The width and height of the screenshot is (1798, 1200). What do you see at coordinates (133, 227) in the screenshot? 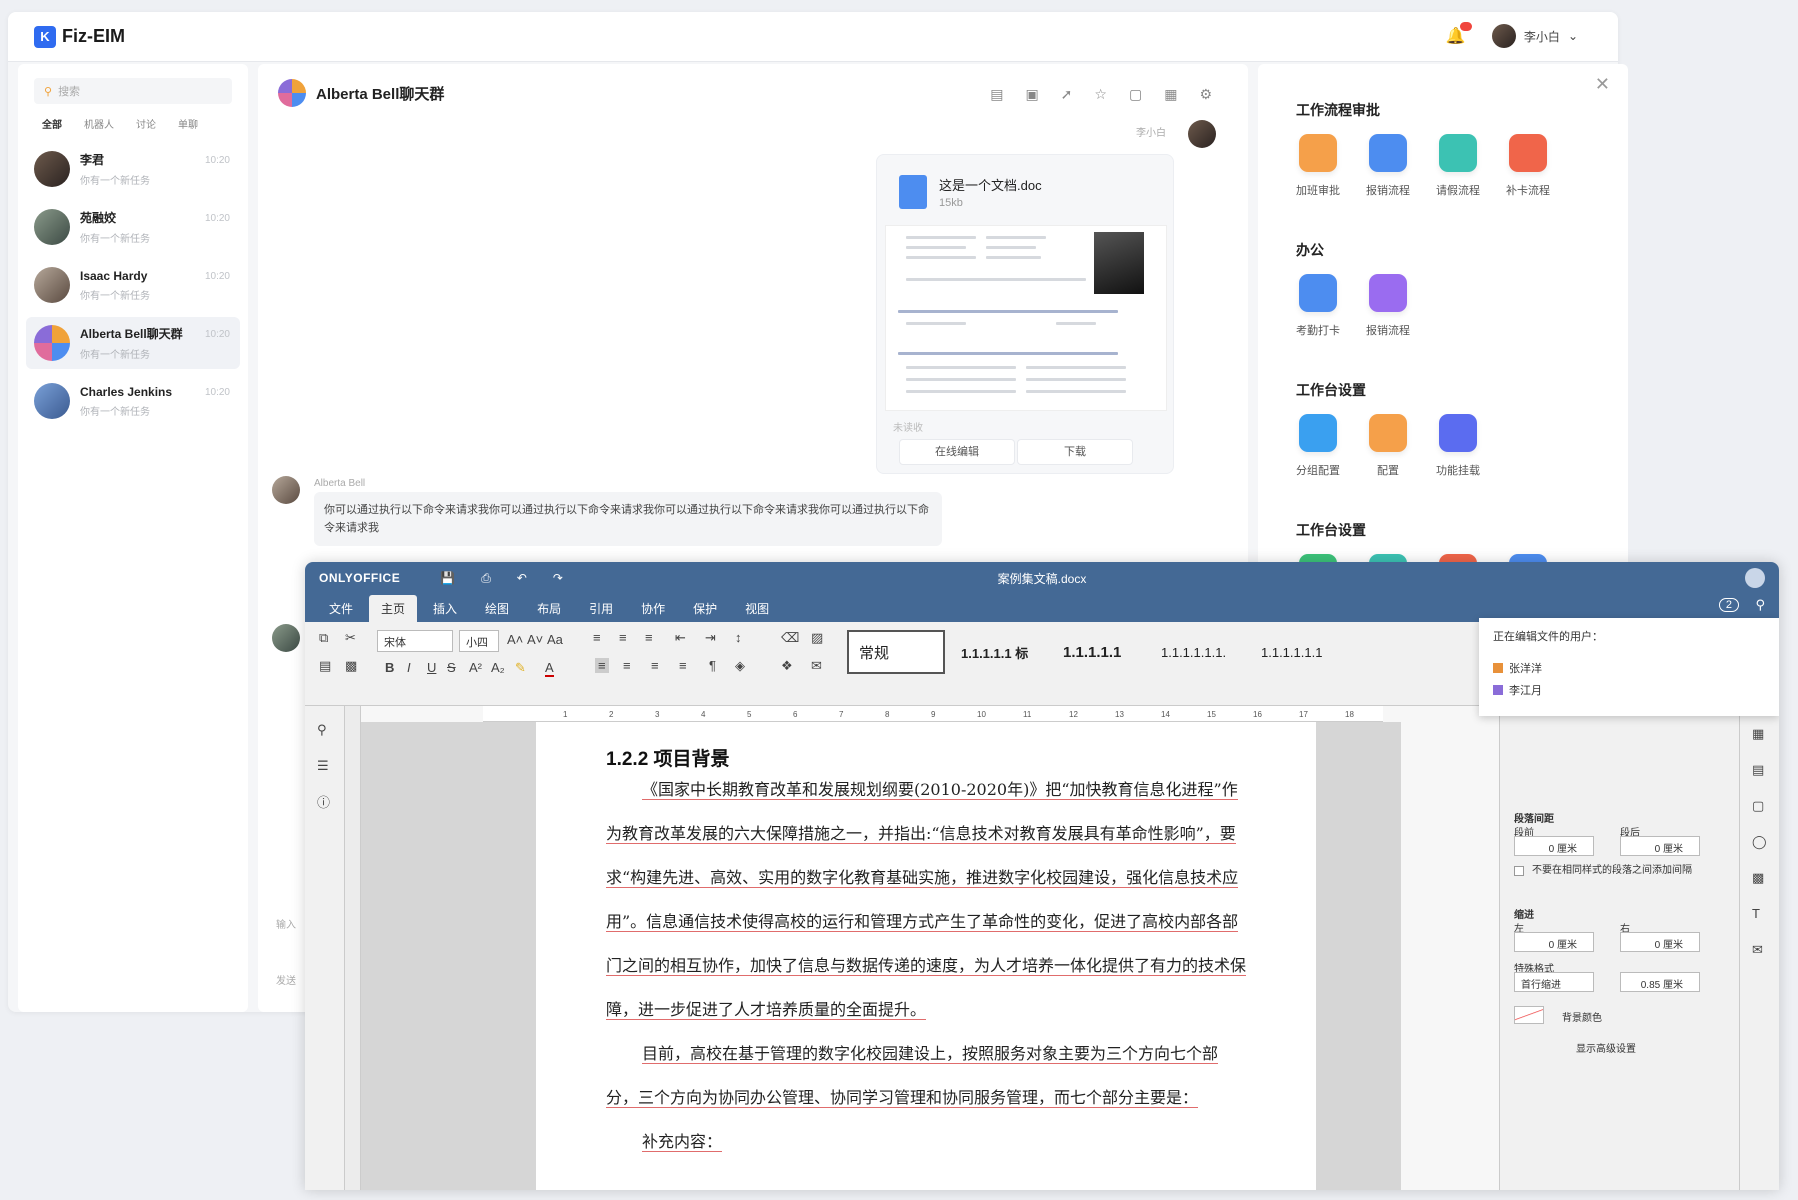
I see `conversation-item: 苑融姣 你有一个新任务 10:20` at bounding box center [133, 227].